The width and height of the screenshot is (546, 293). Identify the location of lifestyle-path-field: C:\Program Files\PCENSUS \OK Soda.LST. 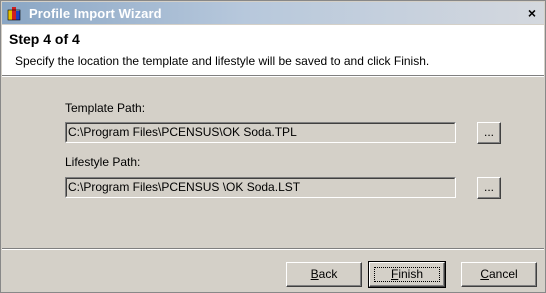
(260, 187).